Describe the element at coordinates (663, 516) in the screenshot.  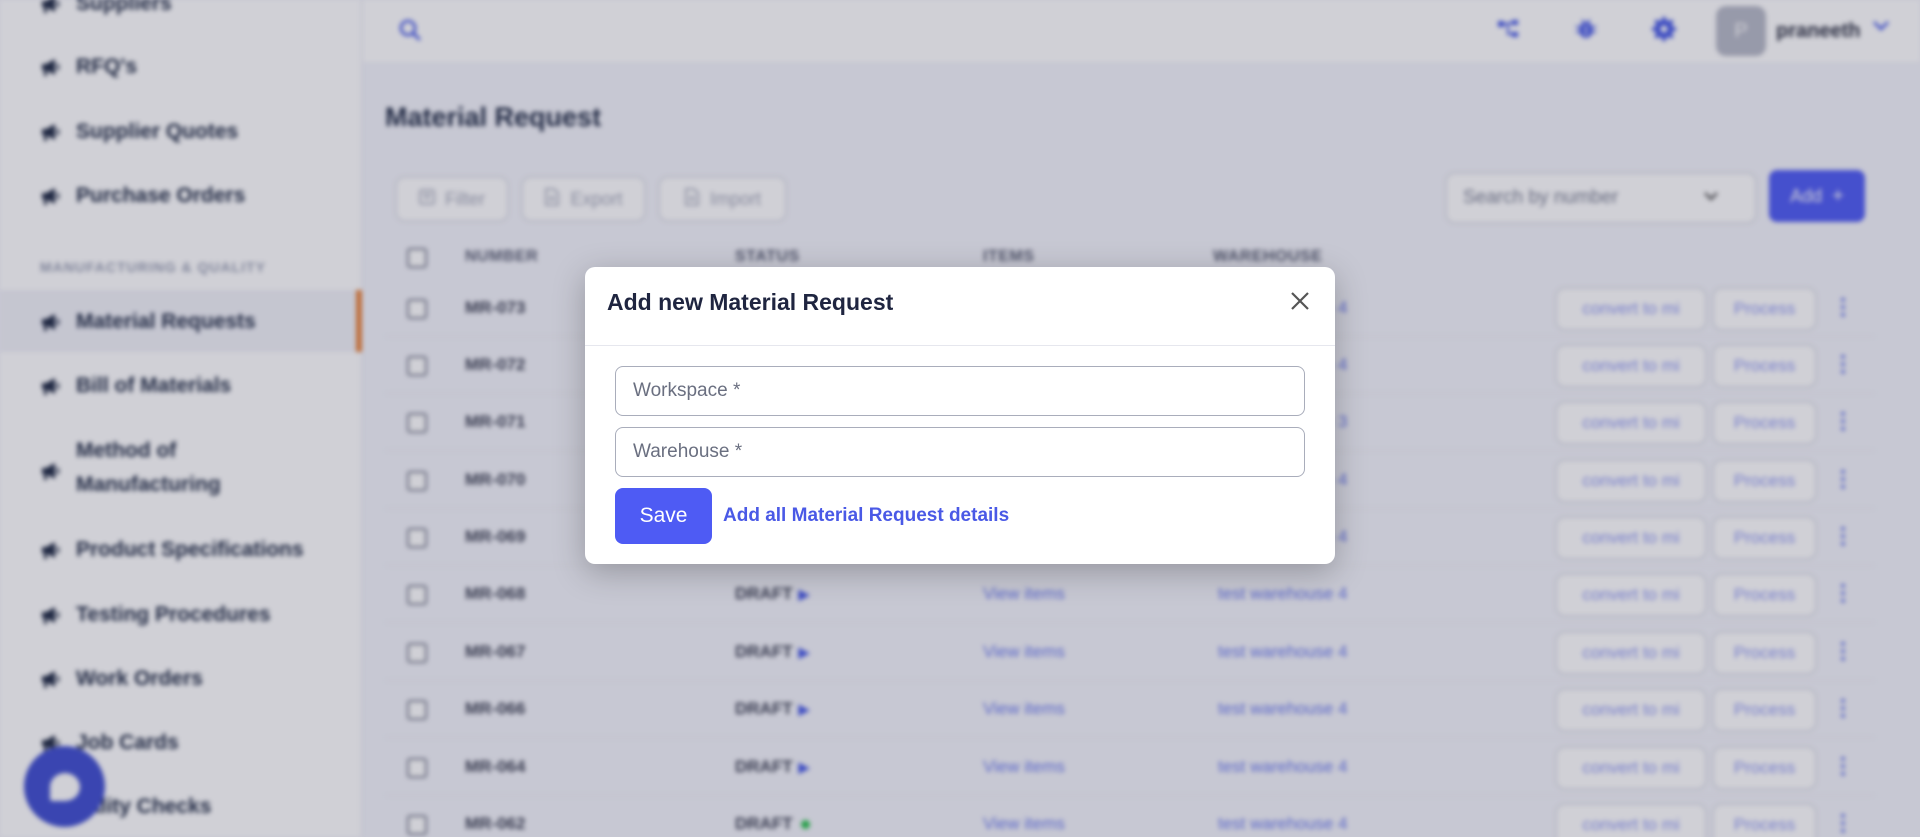
I see `save-button: Save` at that location.